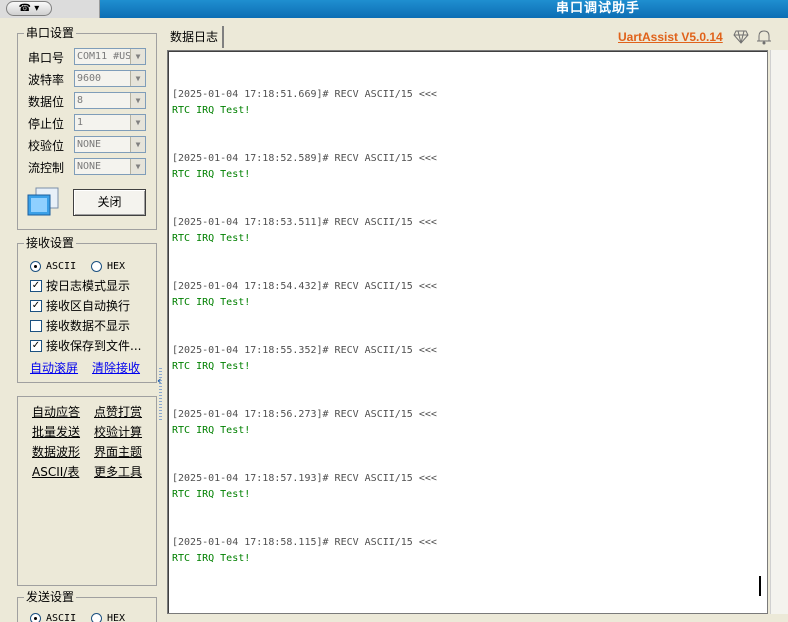 This screenshot has width=788, height=622. I want to click on brand-link: UartAssist V5.0.14, so click(670, 37).